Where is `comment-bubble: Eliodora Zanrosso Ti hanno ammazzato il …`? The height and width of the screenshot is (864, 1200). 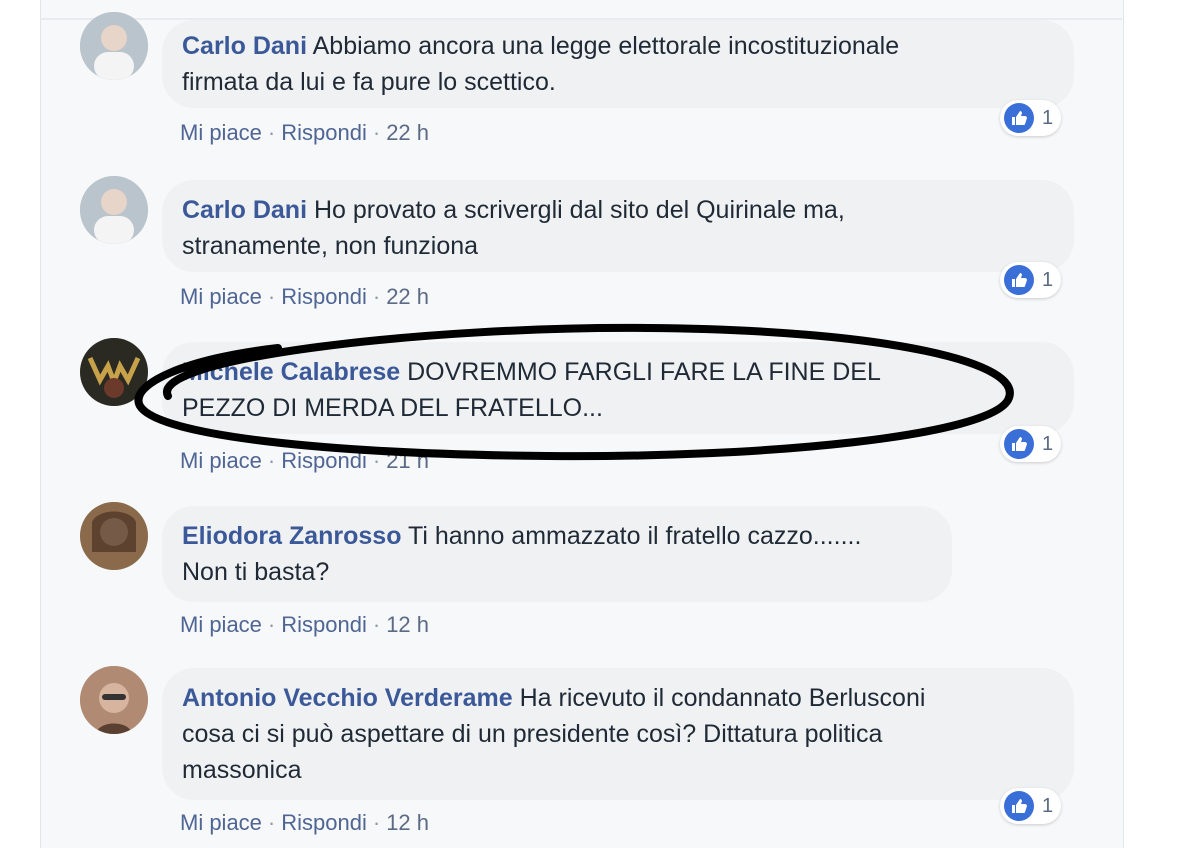
comment-bubble: Eliodora Zanrosso Ti hanno ammazzato il … is located at coordinates (557, 554).